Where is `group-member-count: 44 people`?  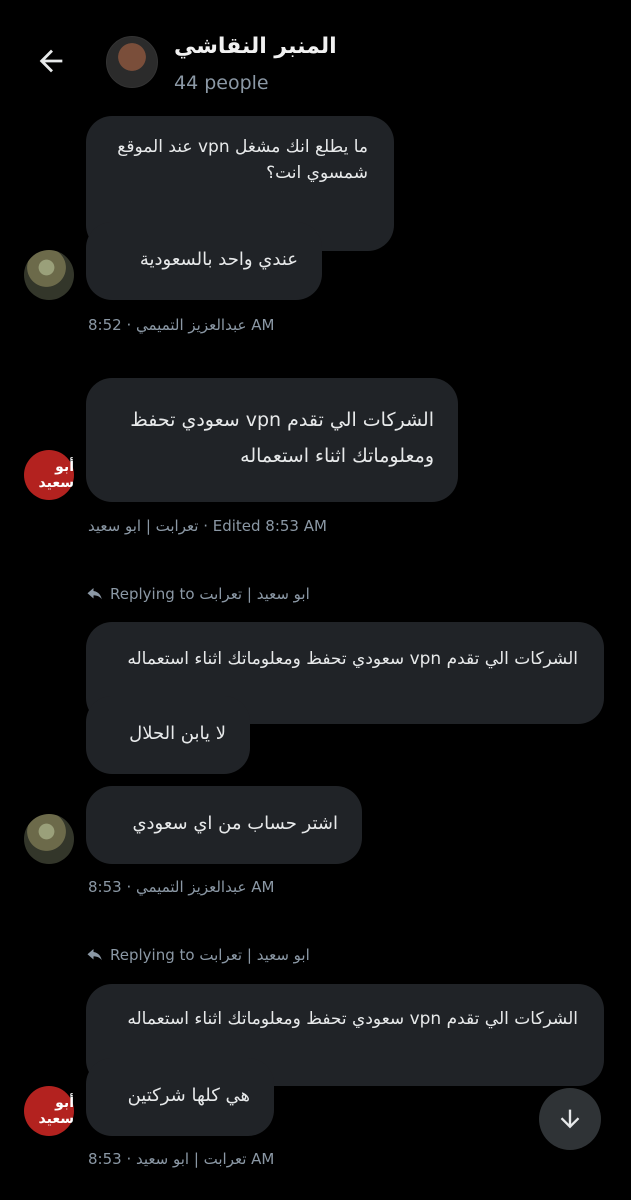 group-member-count: 44 people is located at coordinates (221, 83).